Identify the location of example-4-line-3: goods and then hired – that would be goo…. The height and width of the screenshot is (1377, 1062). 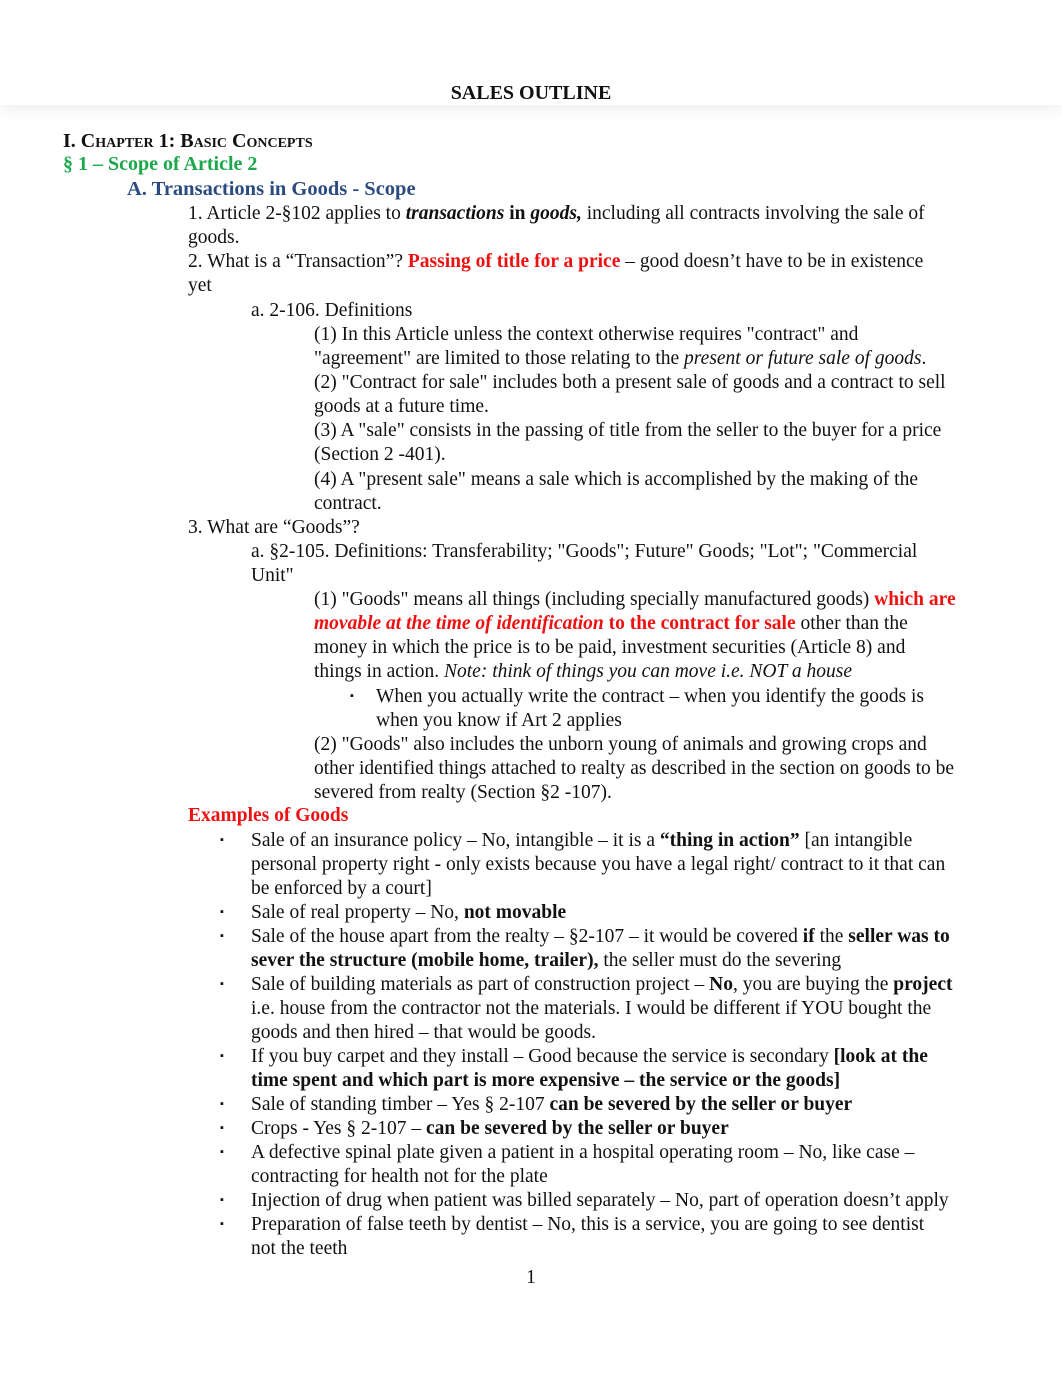
(423, 1032).